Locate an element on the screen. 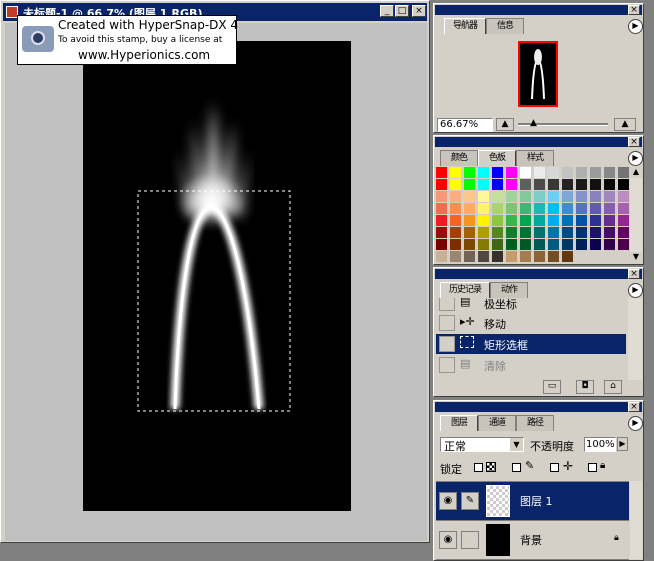 The image size is (654, 561). history-item-selected: 矩形选框 is located at coordinates (531, 344).